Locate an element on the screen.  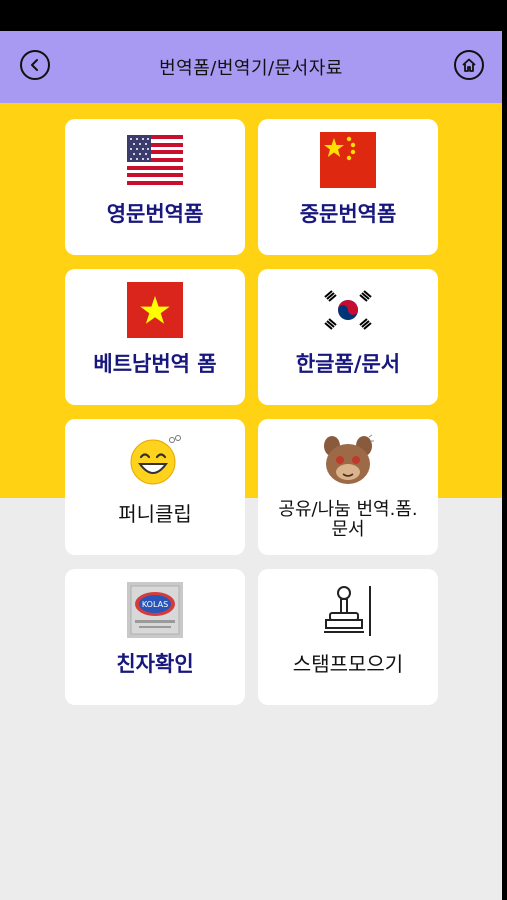
tile-share-forms: 공유/나눔 번역.폼. 문서 is located at coordinates (348, 487).